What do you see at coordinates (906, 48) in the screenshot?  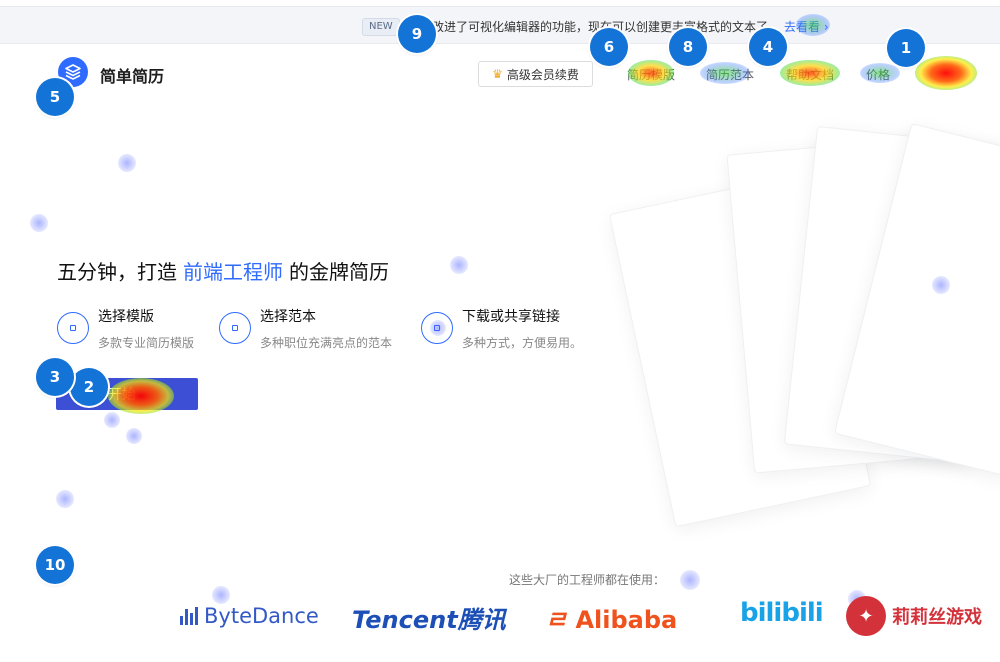 I see `marker-1: 1` at bounding box center [906, 48].